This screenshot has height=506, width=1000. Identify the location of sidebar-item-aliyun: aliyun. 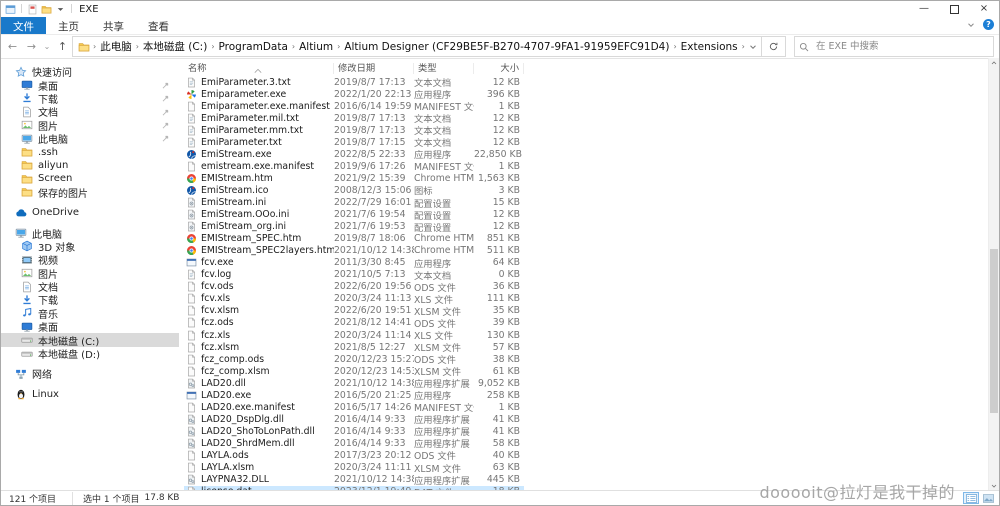
(90, 165).